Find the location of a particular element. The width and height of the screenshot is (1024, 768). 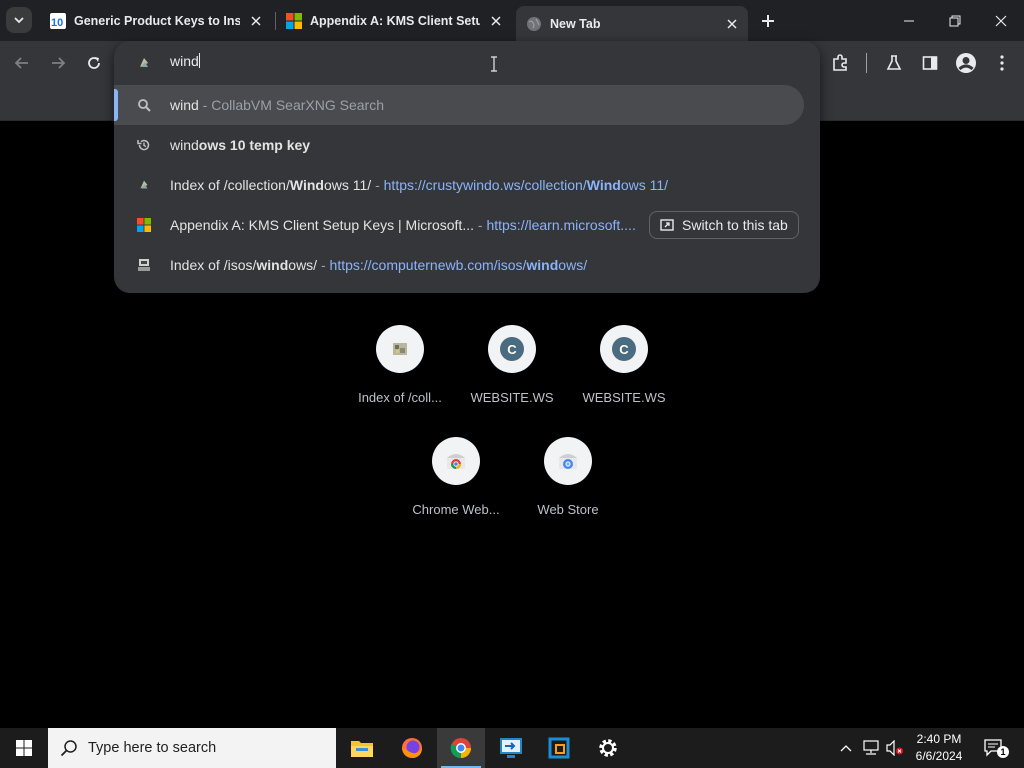

side-panel-icon is located at coordinates (930, 63).